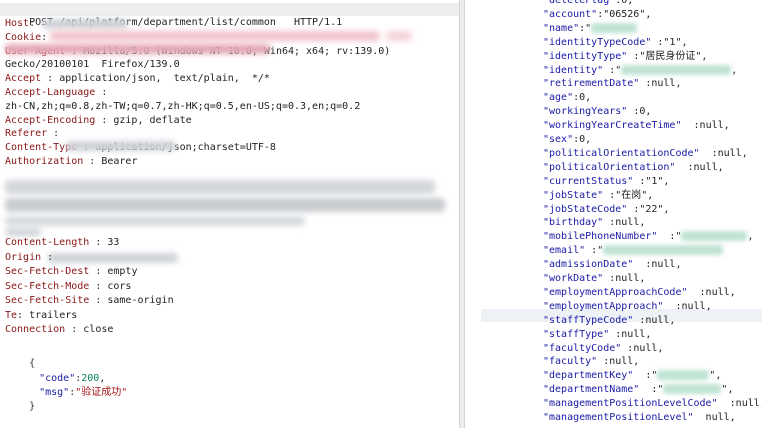 This screenshot has height=428, width=762. What do you see at coordinates (26, 37) in the screenshot?
I see `header-line: Cookie:` at bounding box center [26, 37].